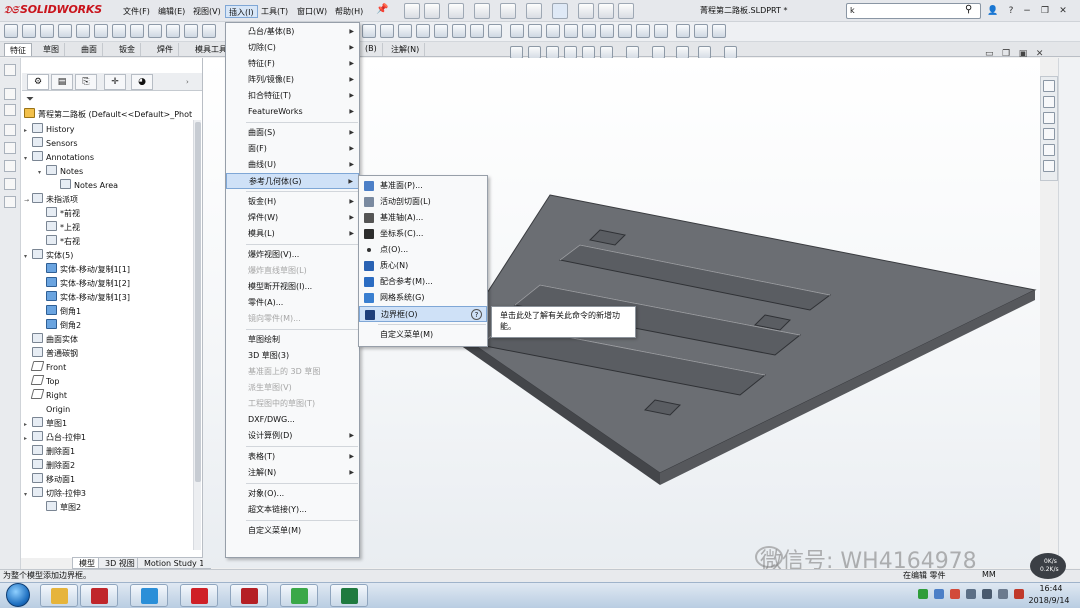 Image resolution: width=1080 pixels, height=608 pixels. I want to click on tab-3d-views: 3D 视图, so click(120, 563).